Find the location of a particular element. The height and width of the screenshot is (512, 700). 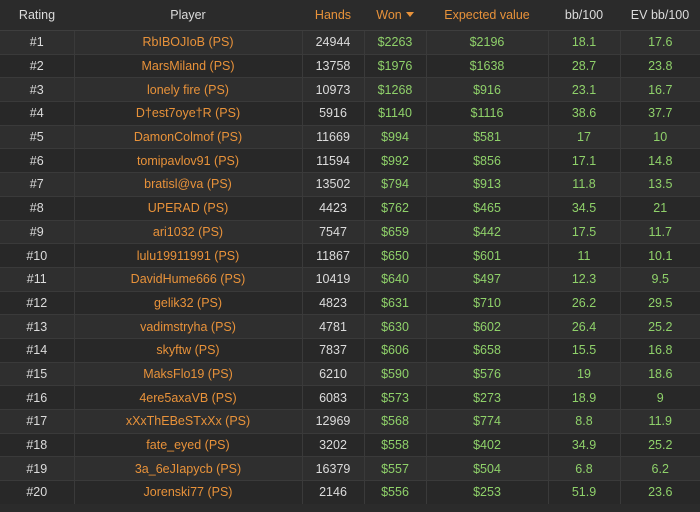

row-hands: 11669 is located at coordinates (333, 136).